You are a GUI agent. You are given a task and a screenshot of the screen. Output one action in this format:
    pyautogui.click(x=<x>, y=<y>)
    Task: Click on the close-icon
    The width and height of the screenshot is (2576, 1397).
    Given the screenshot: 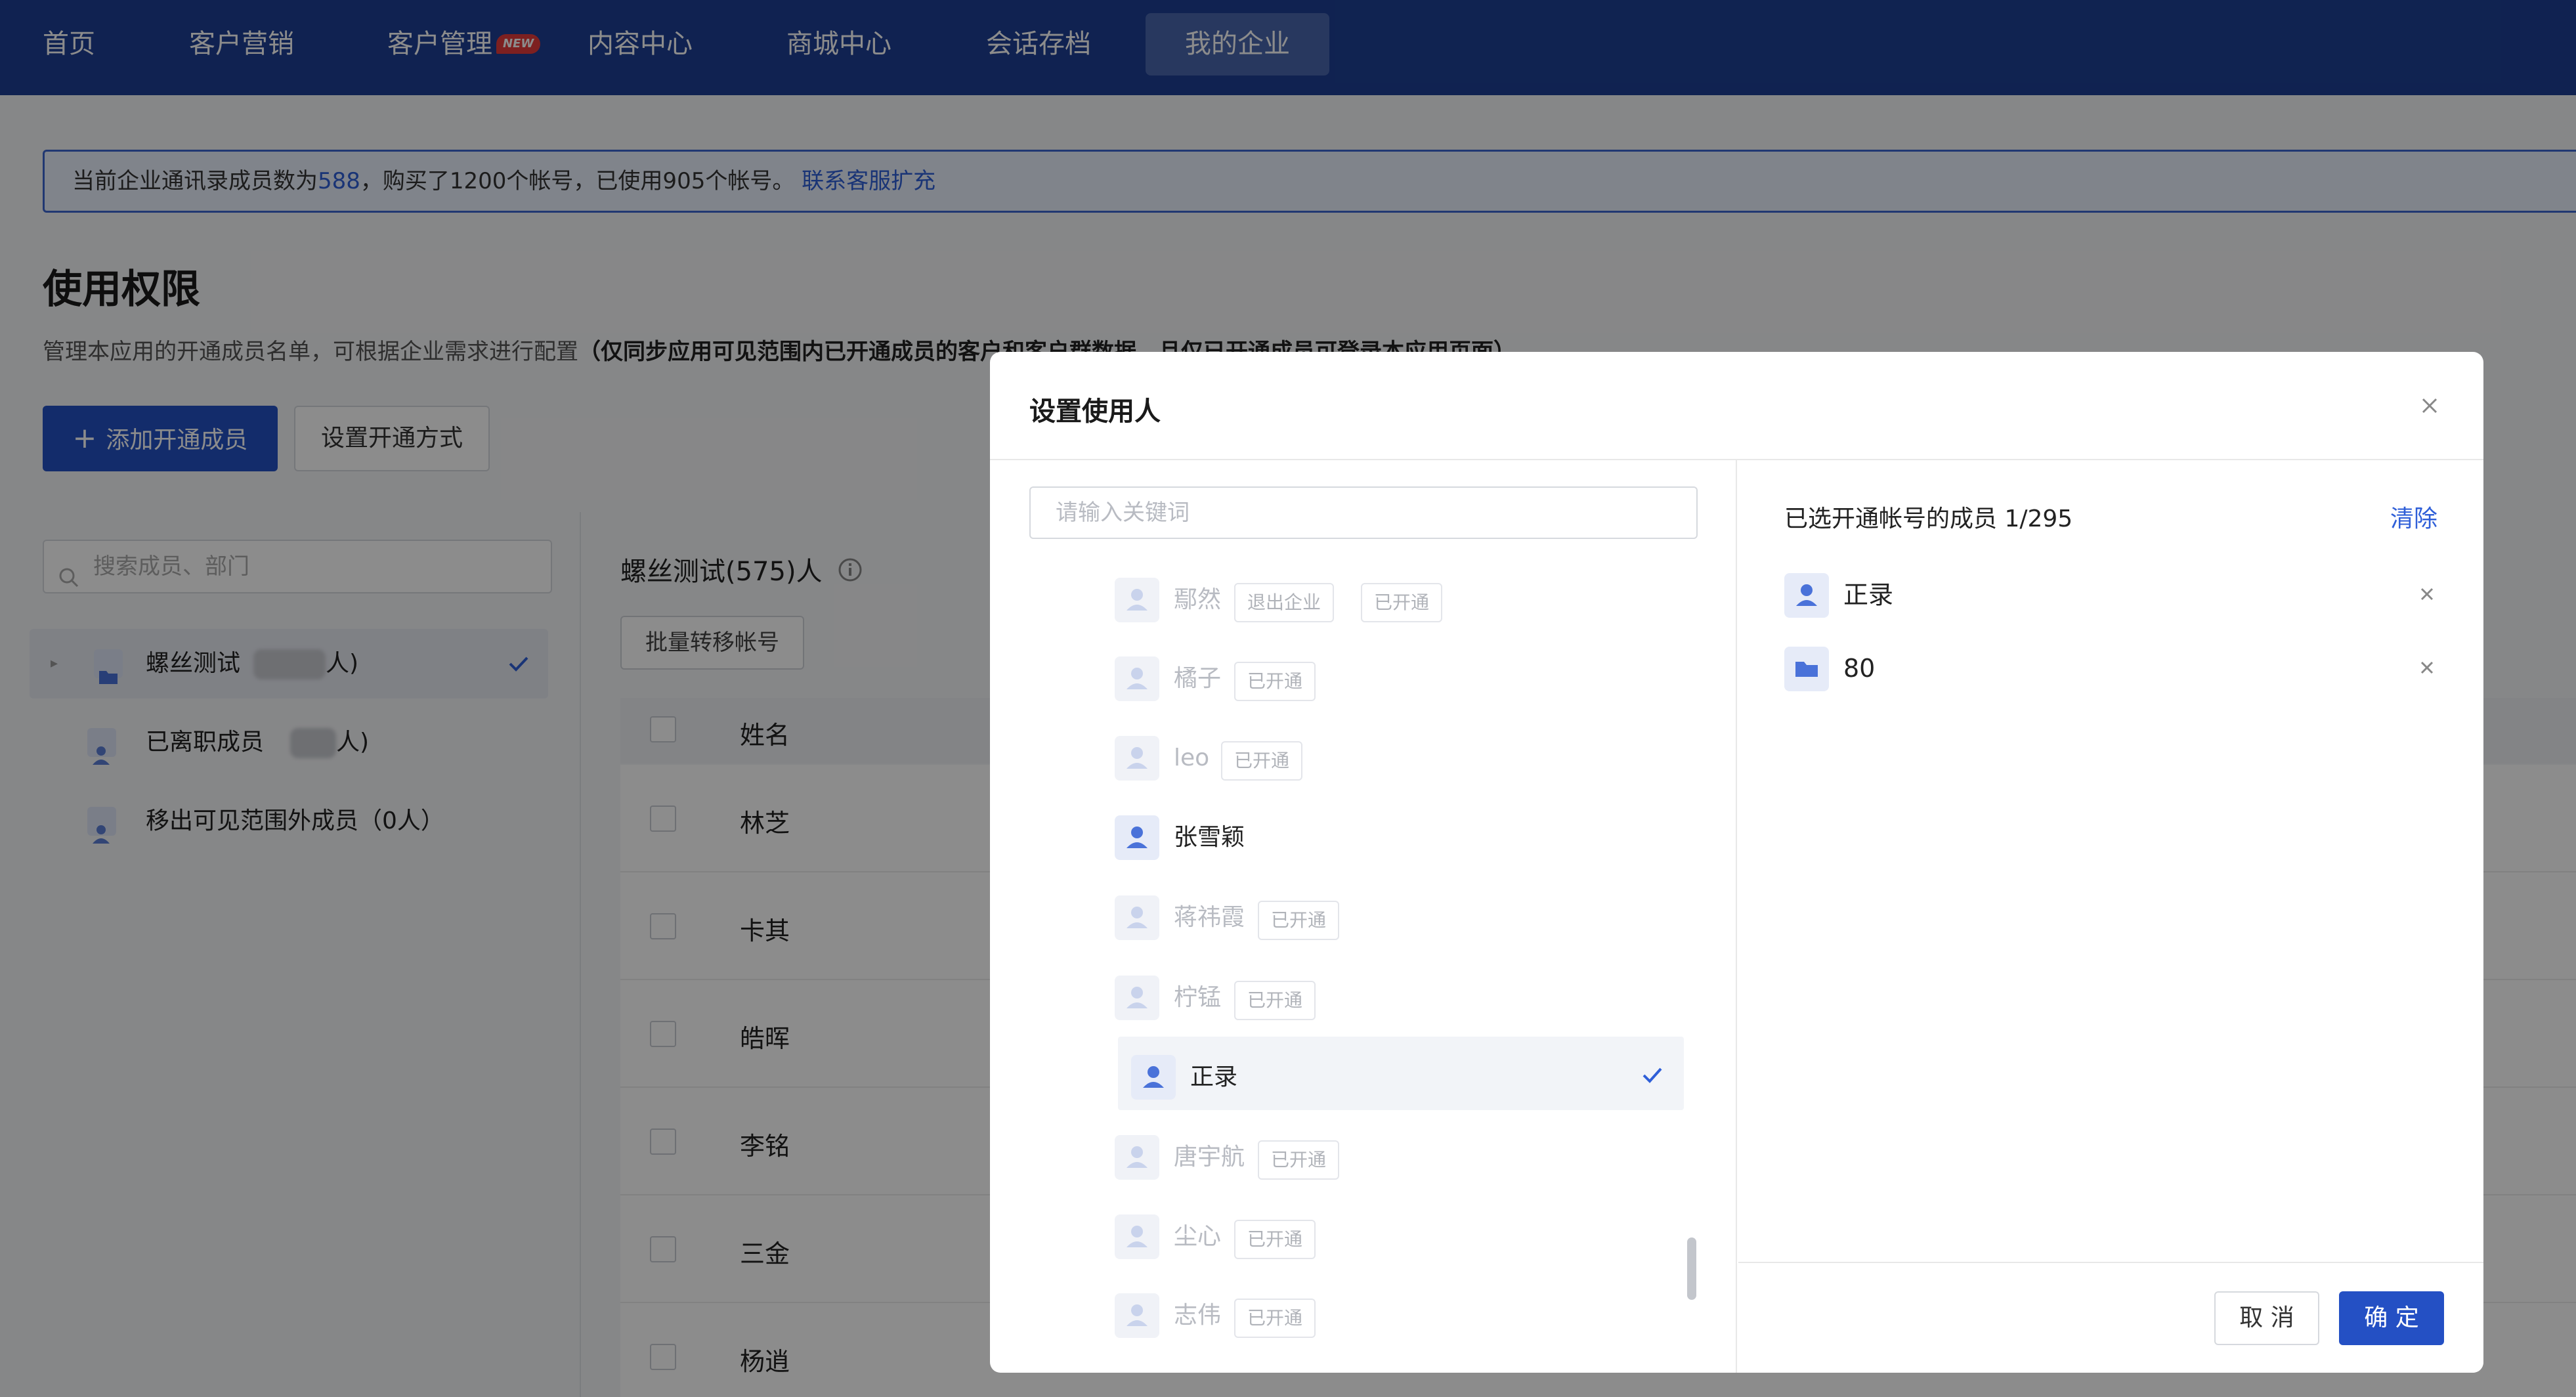 What is the action you would take?
    pyautogui.click(x=2429, y=406)
    